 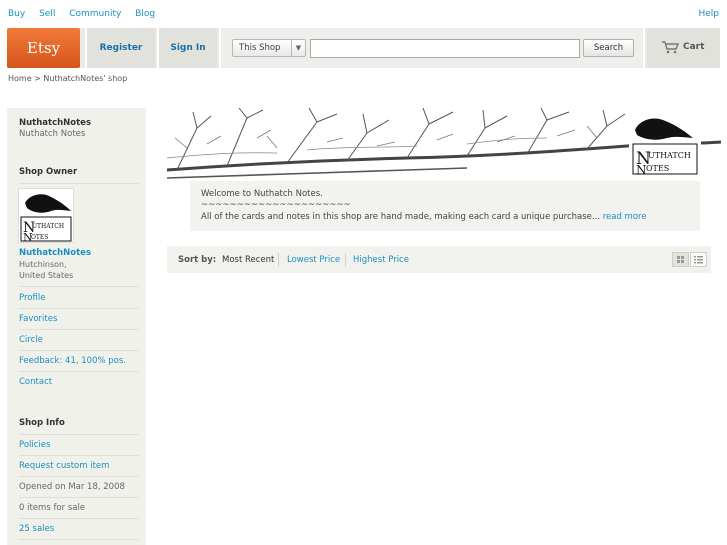 I want to click on circle-link: Circle, so click(x=79, y=340).